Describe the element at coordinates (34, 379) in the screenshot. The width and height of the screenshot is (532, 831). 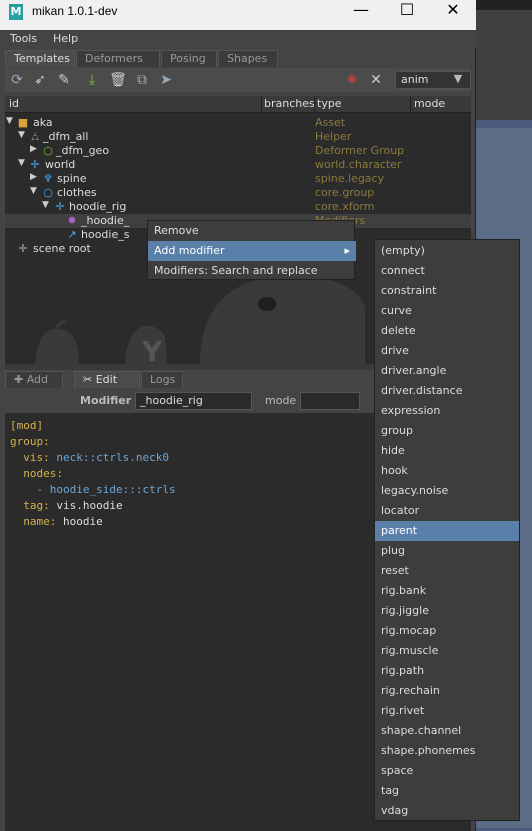
I see `tab-add: ✚ Add` at that location.